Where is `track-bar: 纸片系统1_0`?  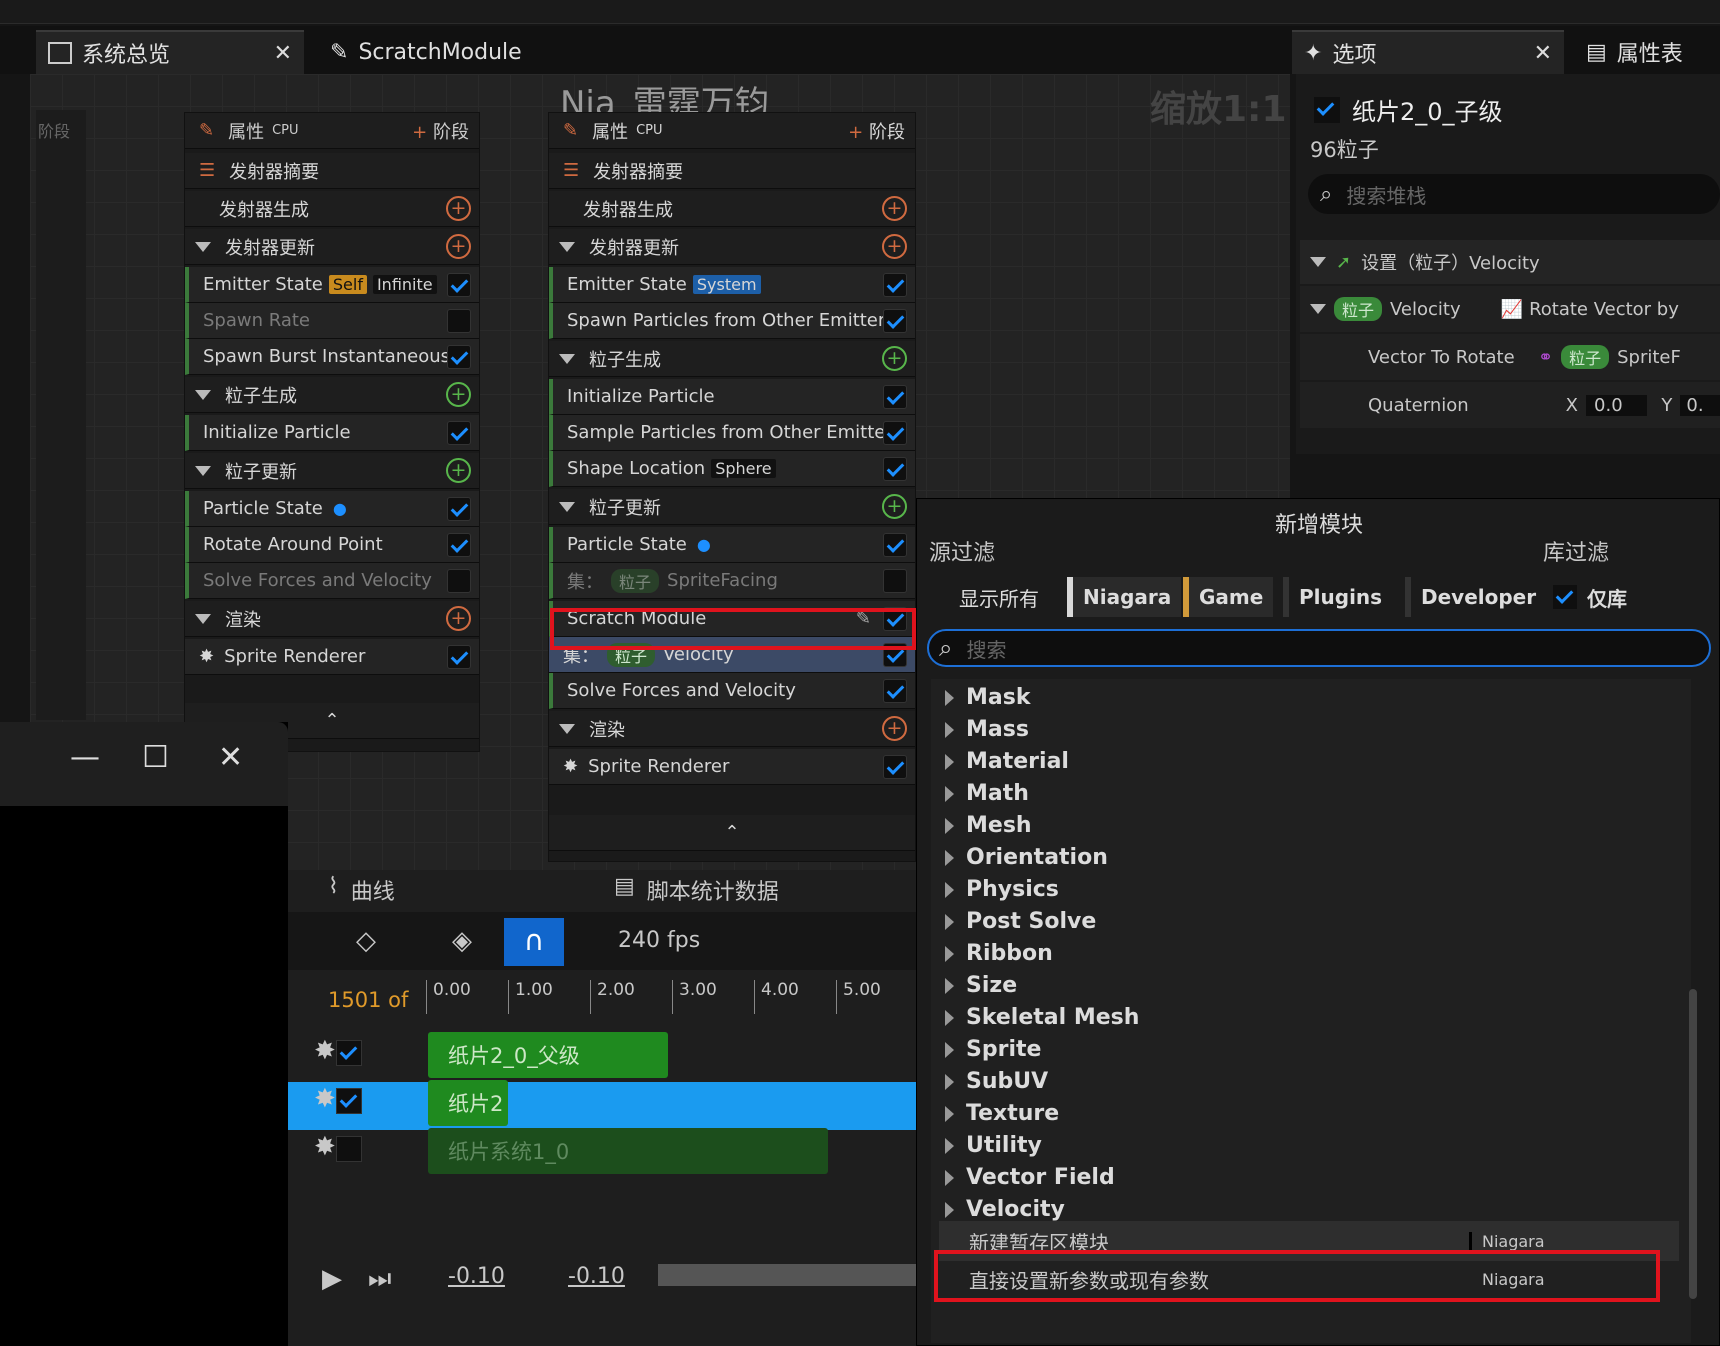
track-bar: 纸片系统1_0 is located at coordinates (628, 1151).